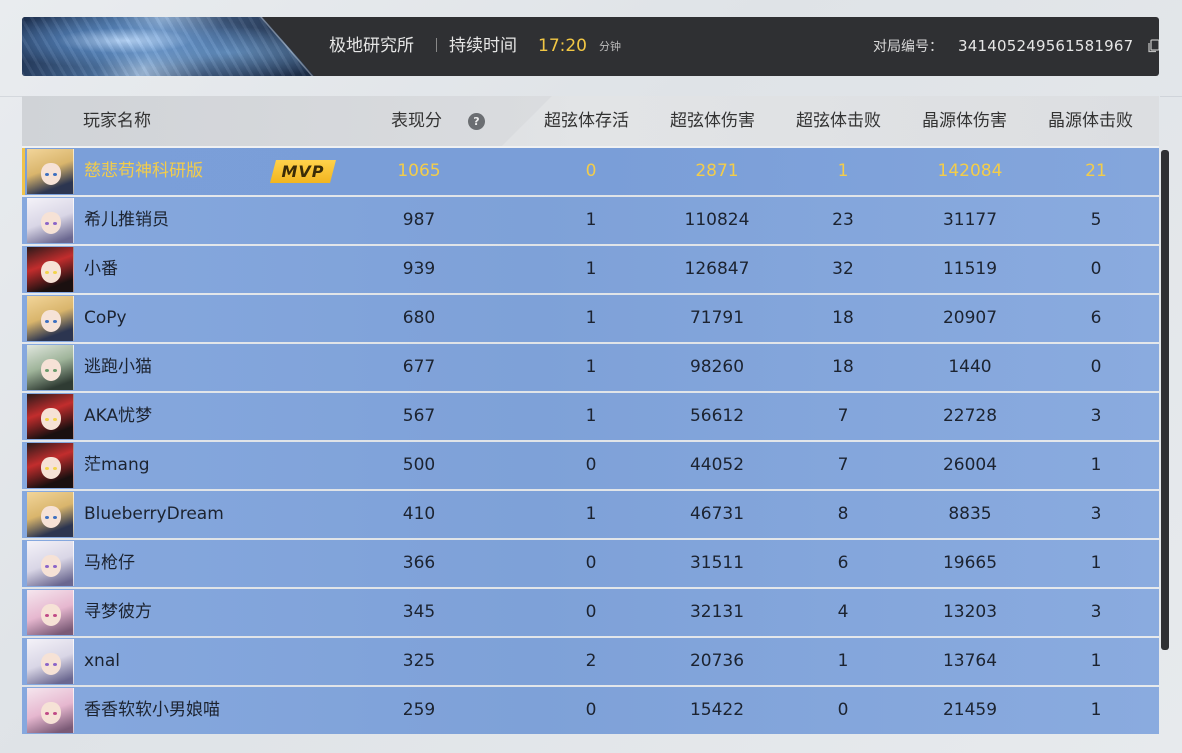 This screenshot has height=753, width=1182. What do you see at coordinates (419, 612) in the screenshot?
I see `score-cell: 345` at bounding box center [419, 612].